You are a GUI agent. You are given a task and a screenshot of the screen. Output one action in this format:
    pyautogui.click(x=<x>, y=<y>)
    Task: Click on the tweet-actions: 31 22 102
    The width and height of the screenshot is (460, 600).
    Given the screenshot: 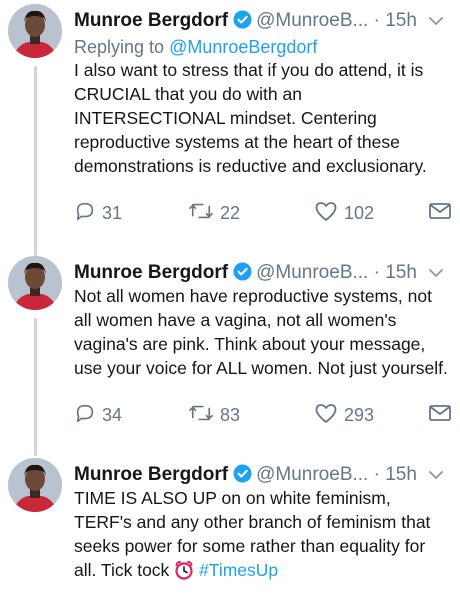 What is the action you would take?
    pyautogui.click(x=264, y=213)
    